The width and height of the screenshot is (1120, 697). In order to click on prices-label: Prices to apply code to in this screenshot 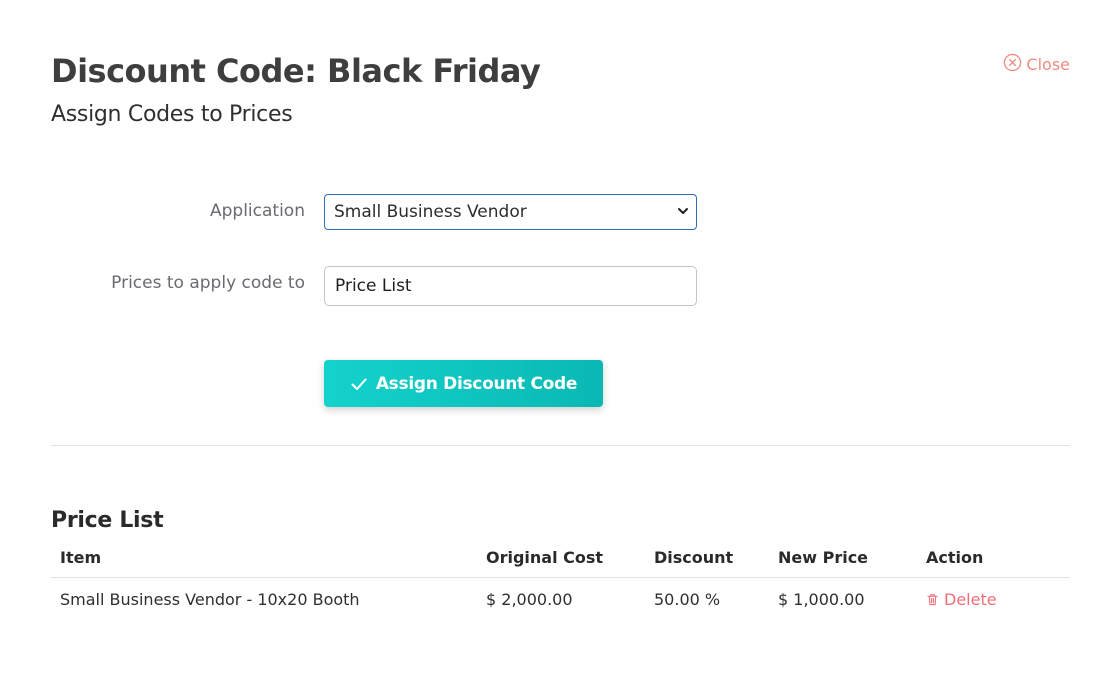, I will do `click(208, 283)`.